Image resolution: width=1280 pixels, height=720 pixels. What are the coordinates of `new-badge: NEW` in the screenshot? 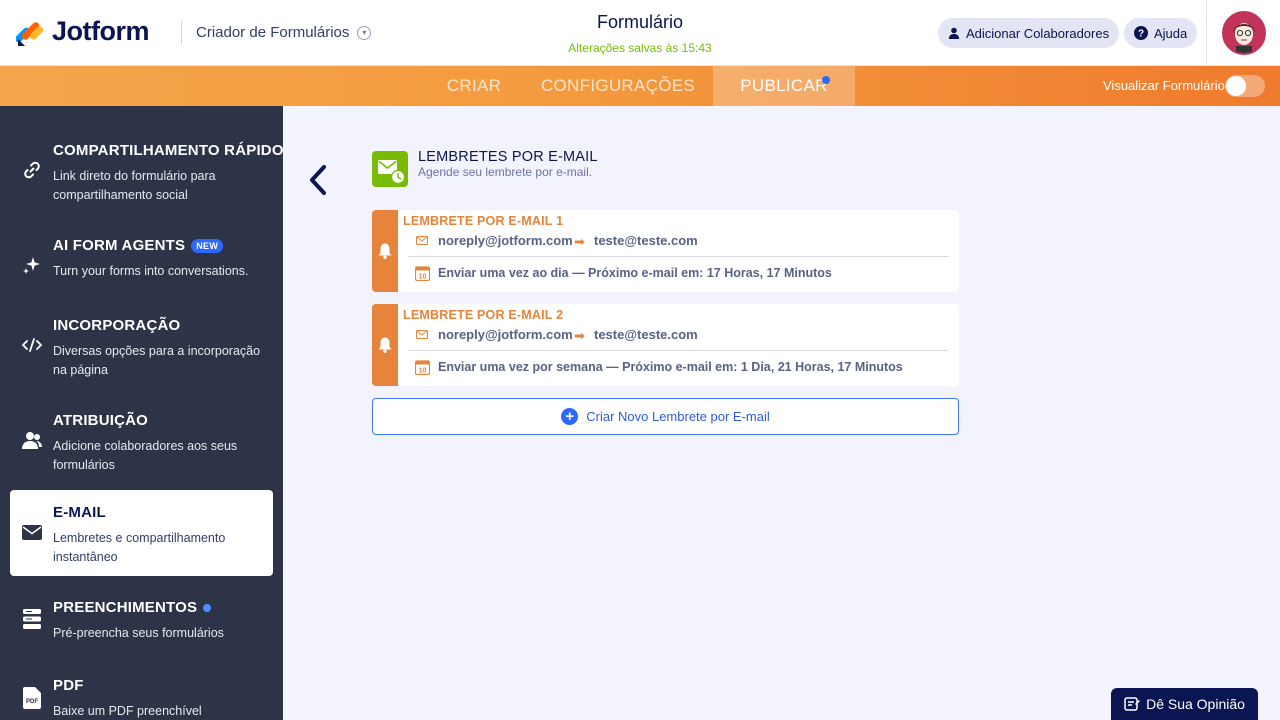 It's located at (207, 245).